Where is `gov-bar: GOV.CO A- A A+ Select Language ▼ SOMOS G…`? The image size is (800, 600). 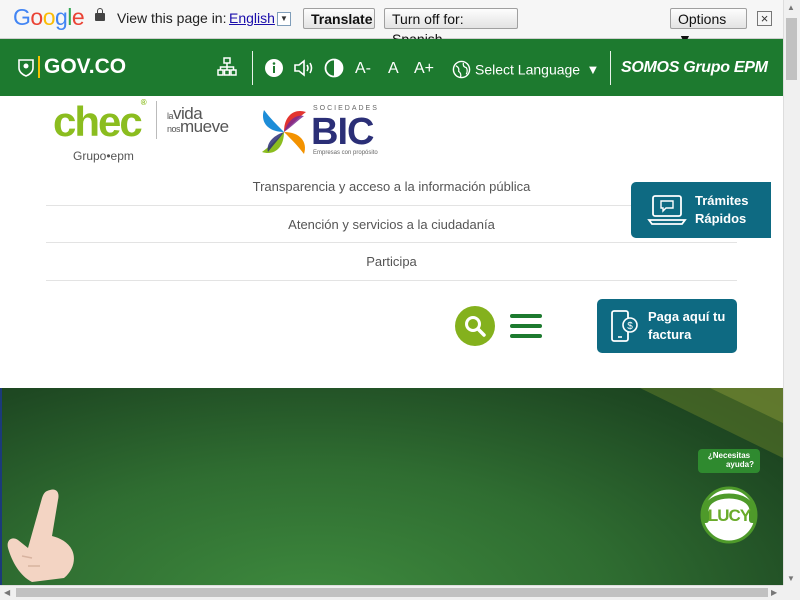 gov-bar: GOV.CO A- A A+ Select Language ▼ SOMOS G… is located at coordinates (391, 67).